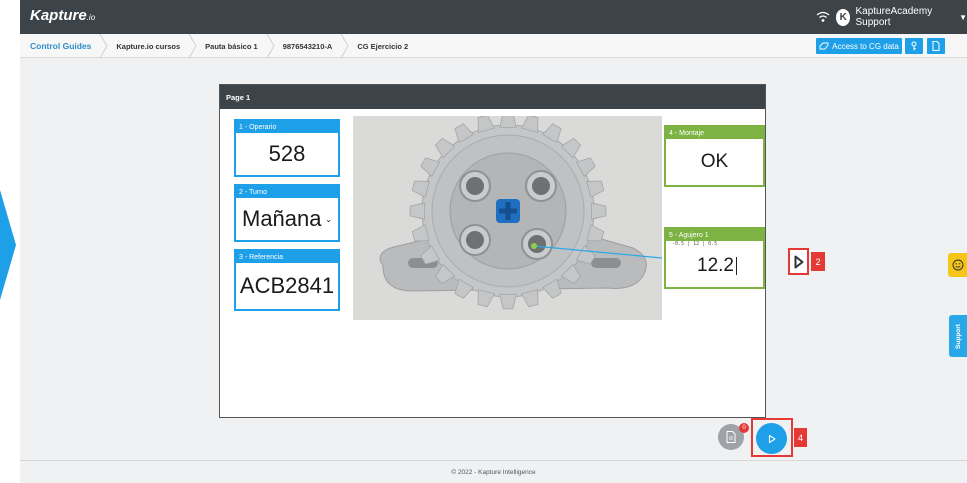 This screenshot has width=967, height=483. Describe the element at coordinates (736, 266) in the screenshot. I see `text-cursor` at that location.